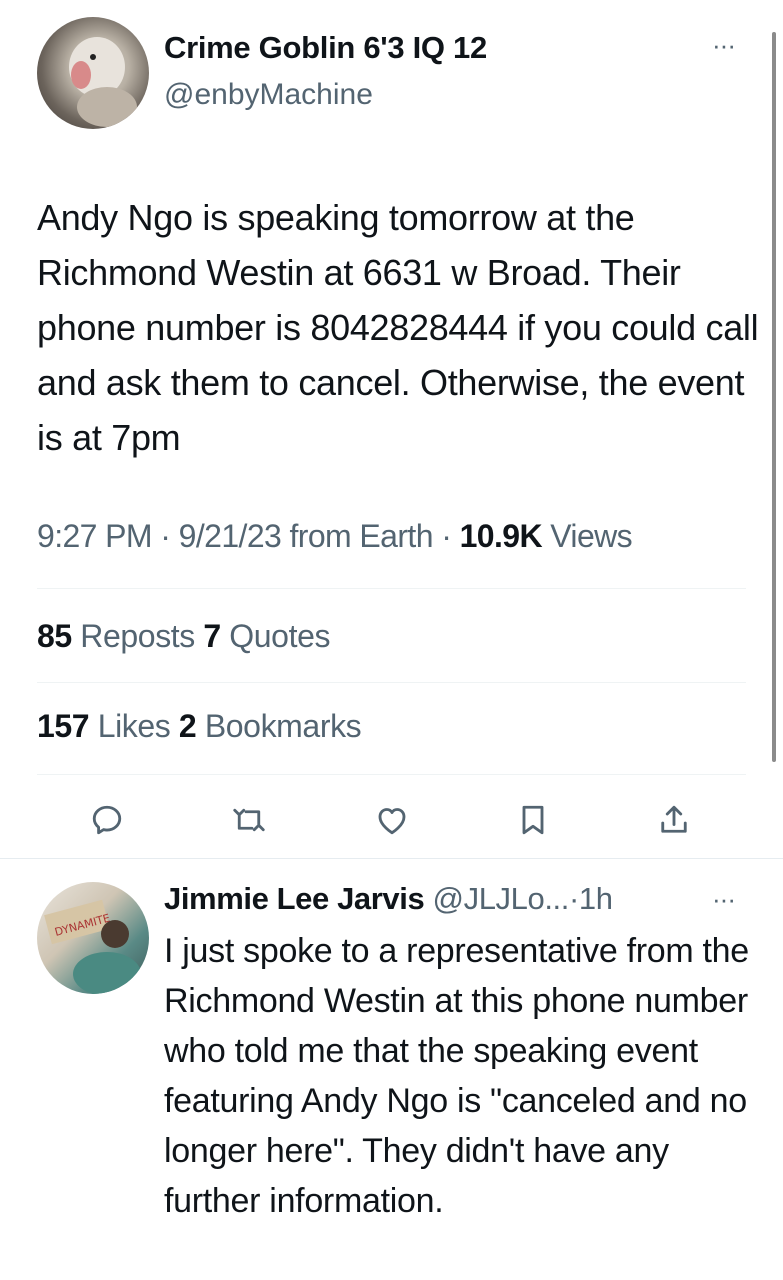 The image size is (783, 1280). I want to click on like-button, so click(392, 820).